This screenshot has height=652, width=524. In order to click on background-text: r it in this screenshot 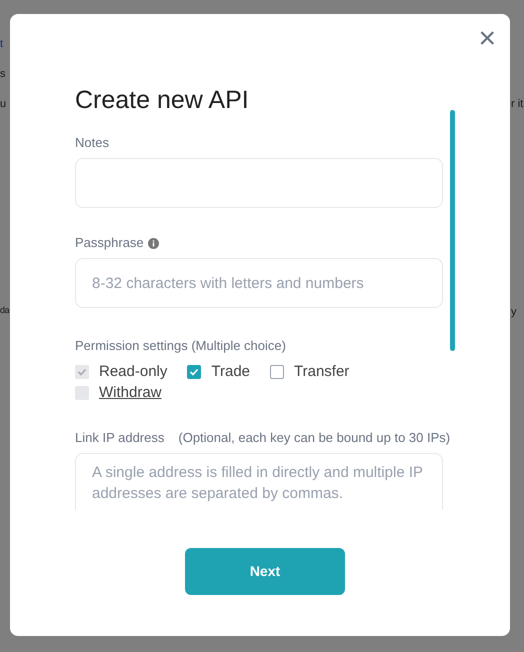, I will do `click(517, 104)`.